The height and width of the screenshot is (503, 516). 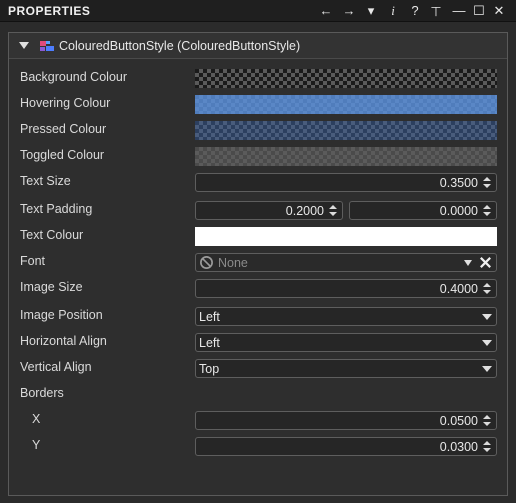 I want to click on toggled-colour-label: Toggled Colour, so click(x=62, y=155).